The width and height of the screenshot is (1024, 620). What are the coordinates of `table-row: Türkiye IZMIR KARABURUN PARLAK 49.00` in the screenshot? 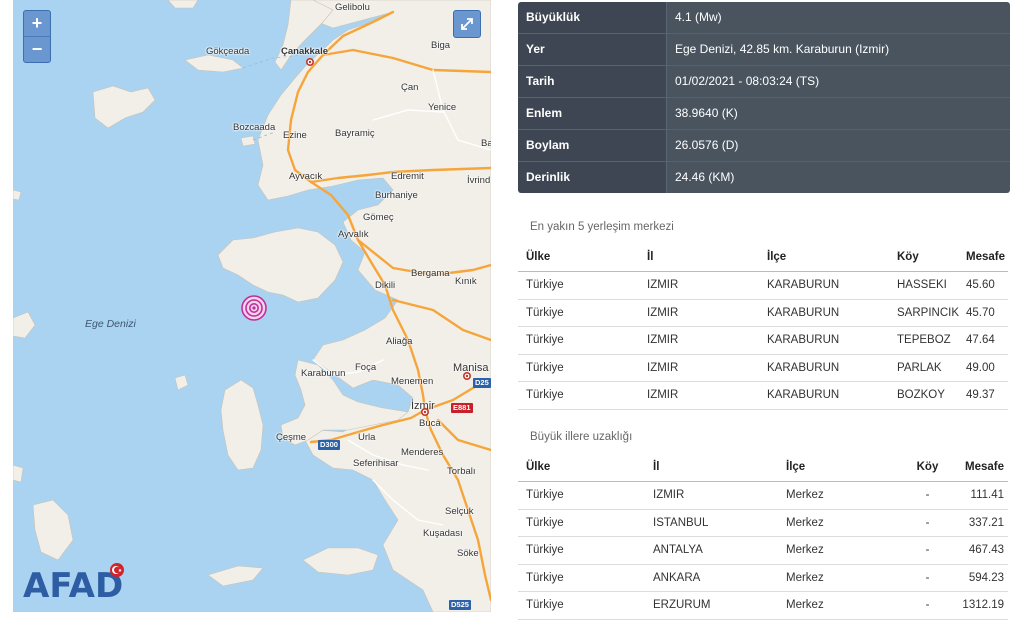 It's located at (763, 368).